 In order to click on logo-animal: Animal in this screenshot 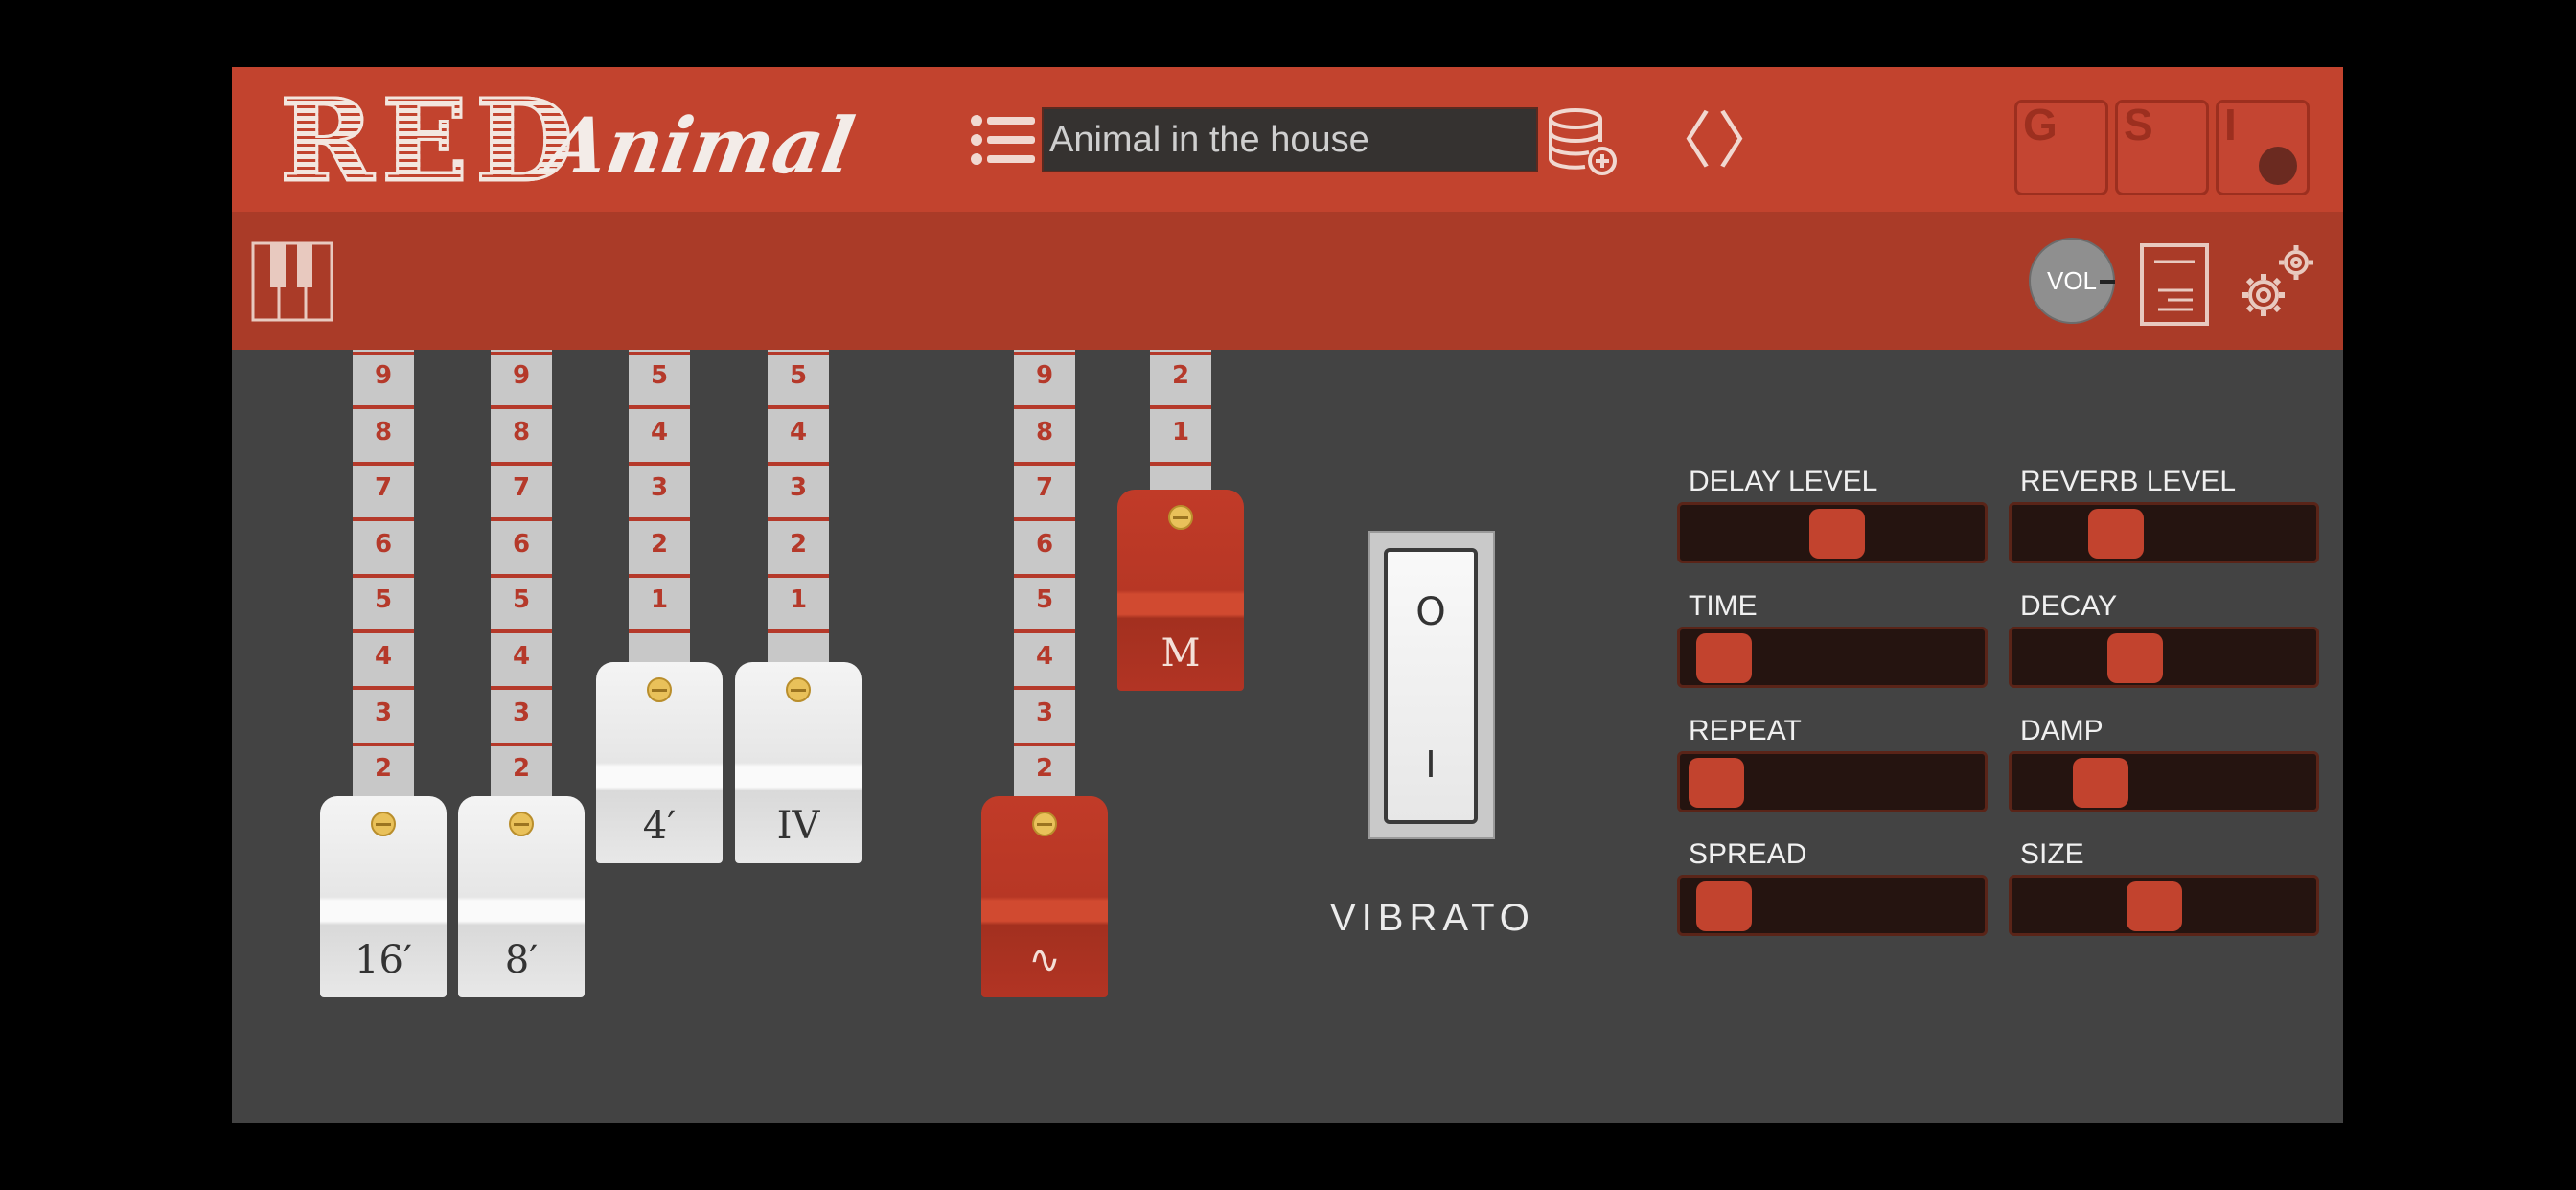, I will do `click(700, 146)`.